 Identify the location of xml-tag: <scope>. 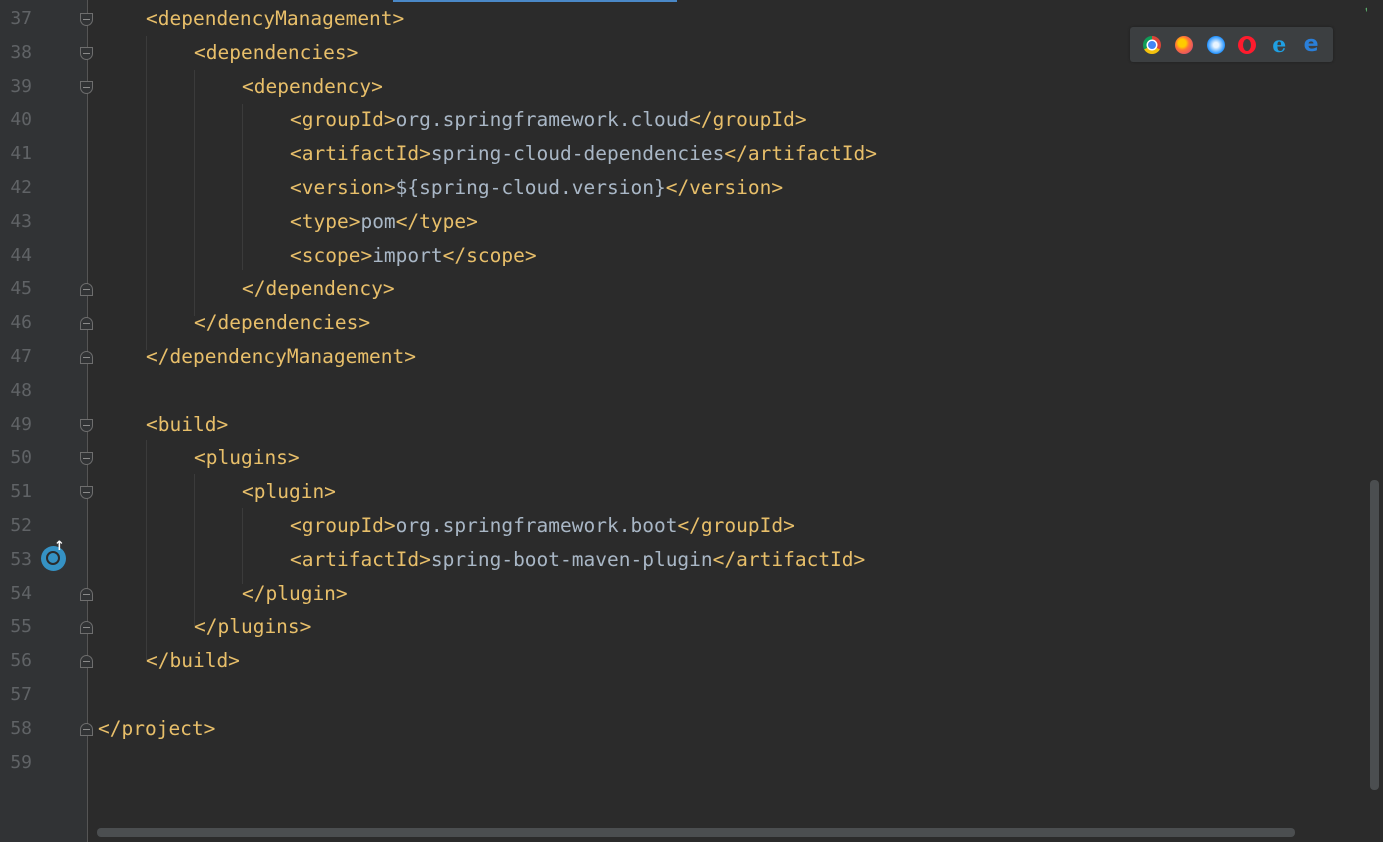
(331, 255).